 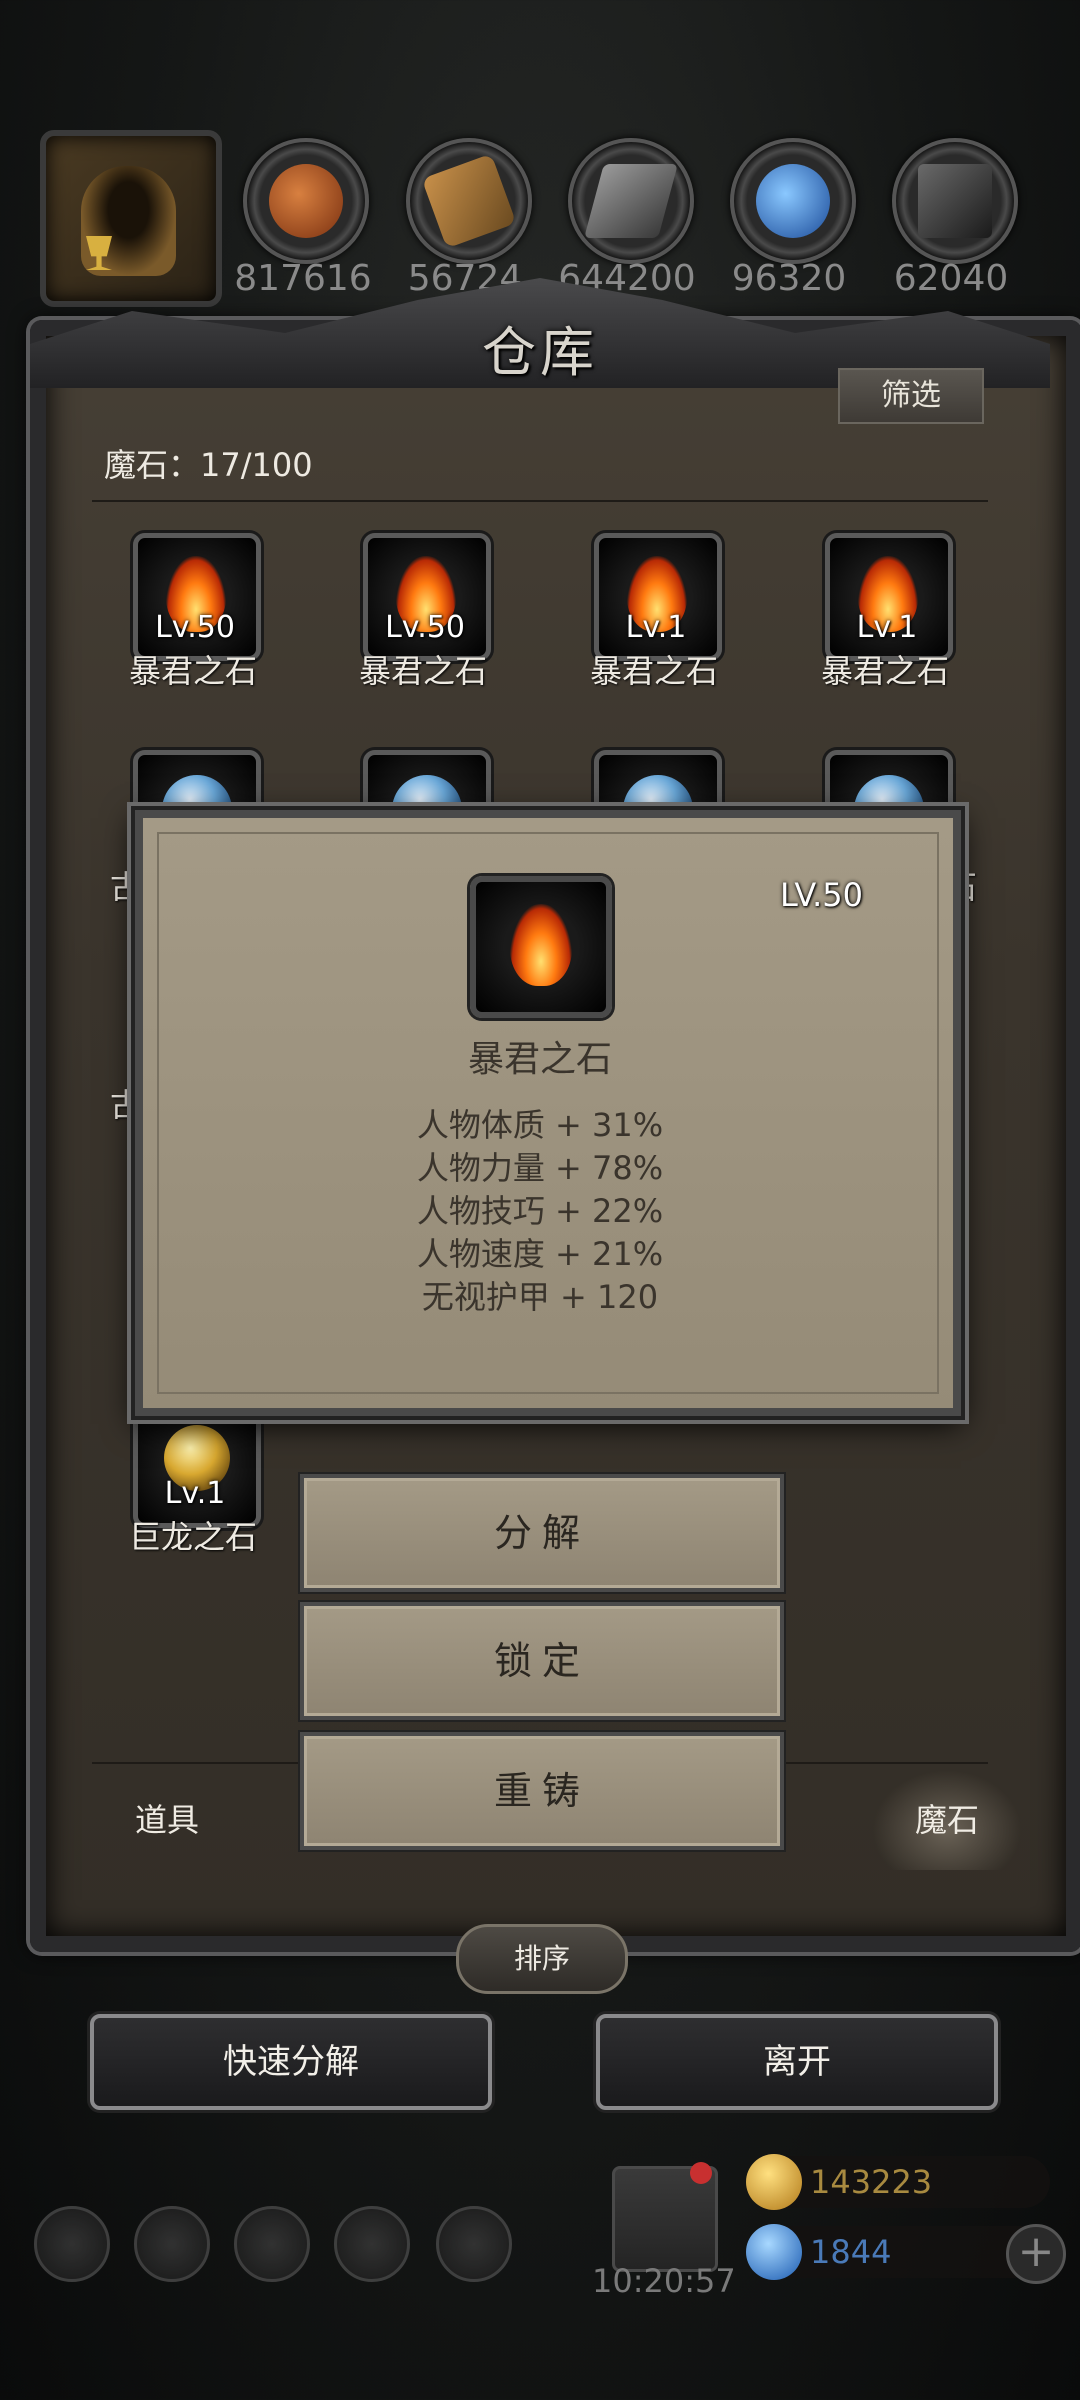 What do you see at coordinates (911, 396) in the screenshot?
I see `filter-button: 筛选` at bounding box center [911, 396].